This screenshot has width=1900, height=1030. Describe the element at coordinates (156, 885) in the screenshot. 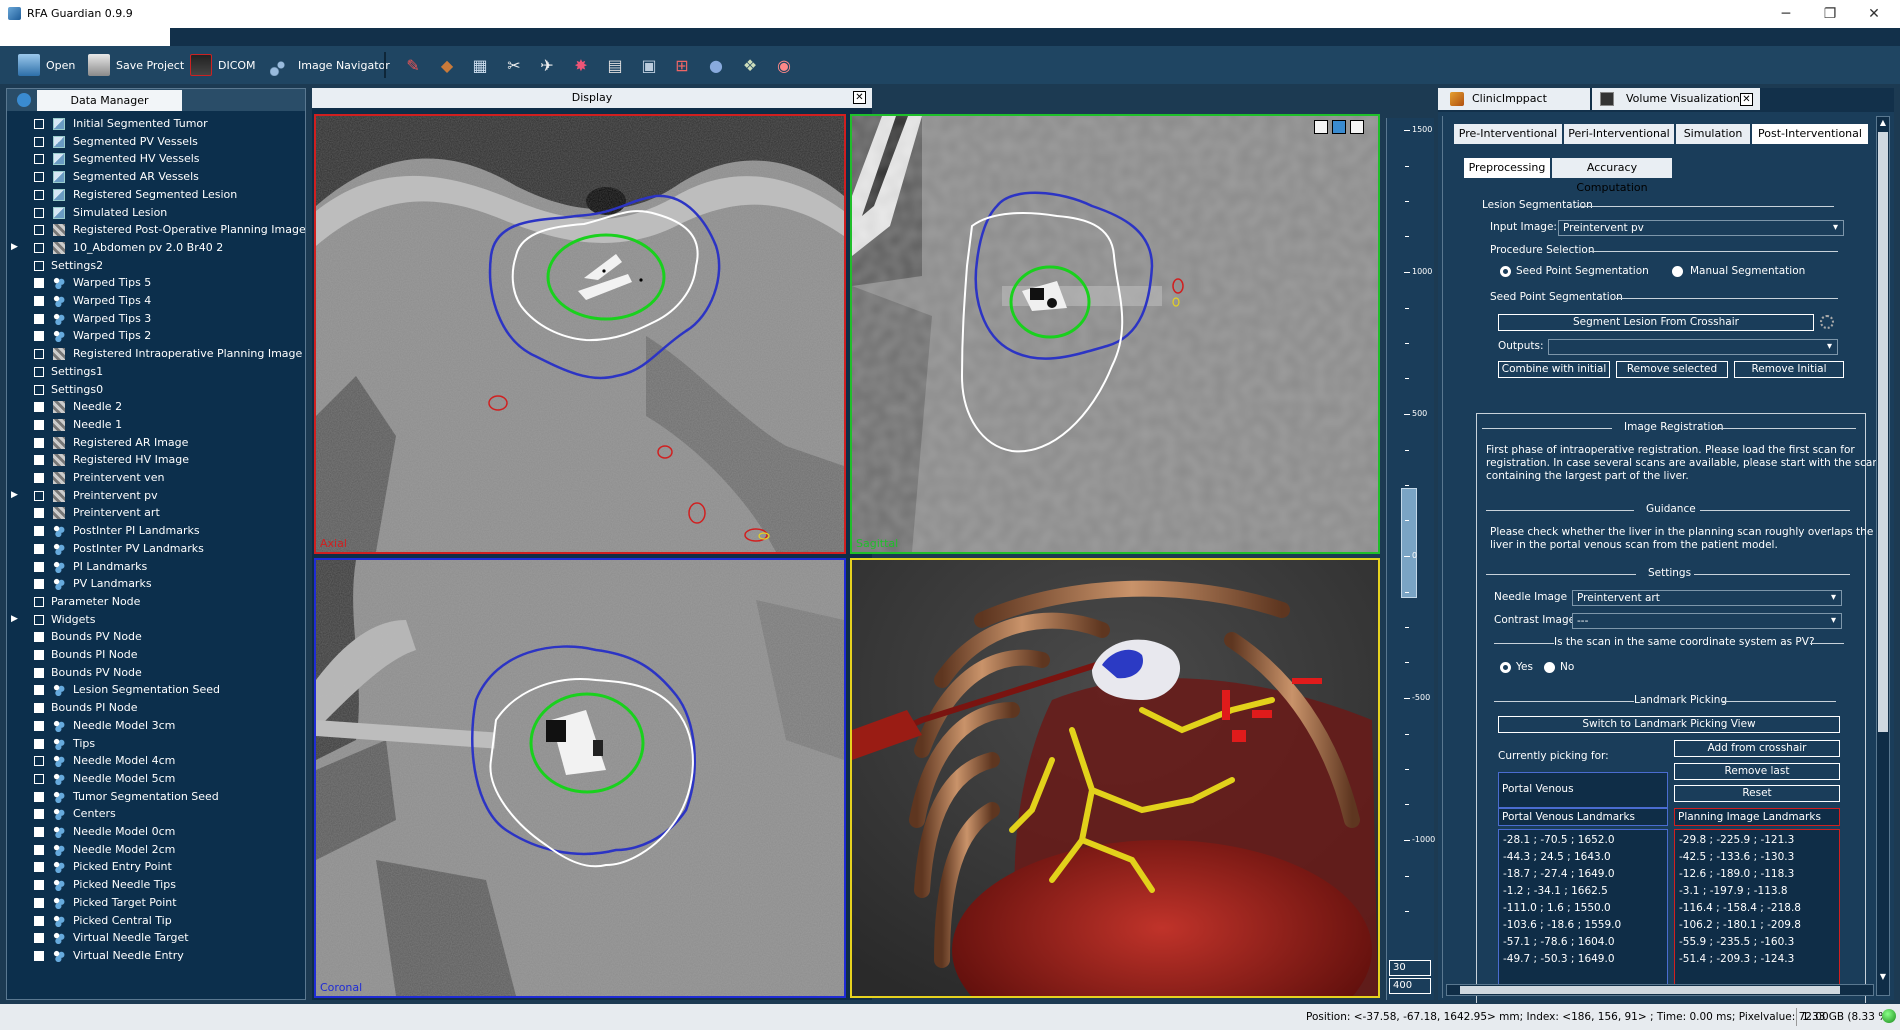

I see `tree-item: Picked Needle Tips` at that location.